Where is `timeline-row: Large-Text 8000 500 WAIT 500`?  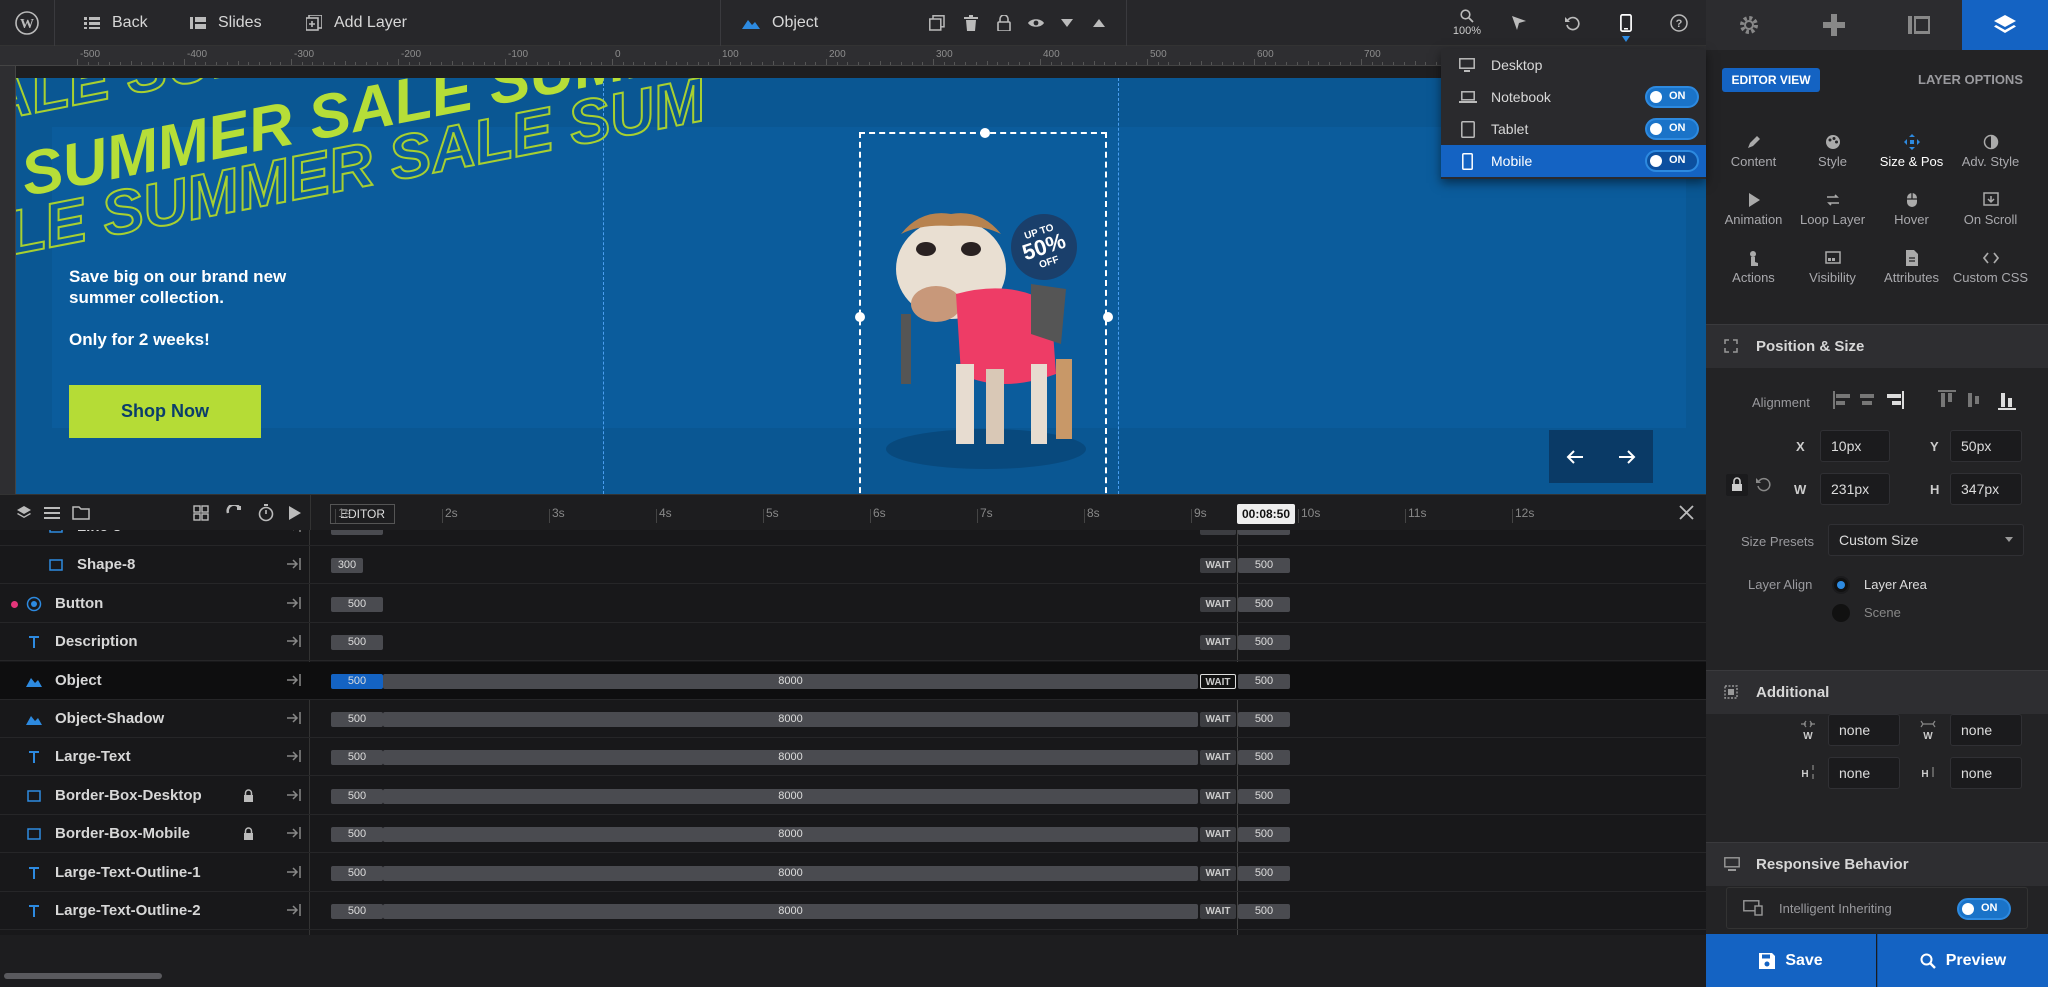 timeline-row: Large-Text 8000 500 WAIT 500 is located at coordinates (853, 757).